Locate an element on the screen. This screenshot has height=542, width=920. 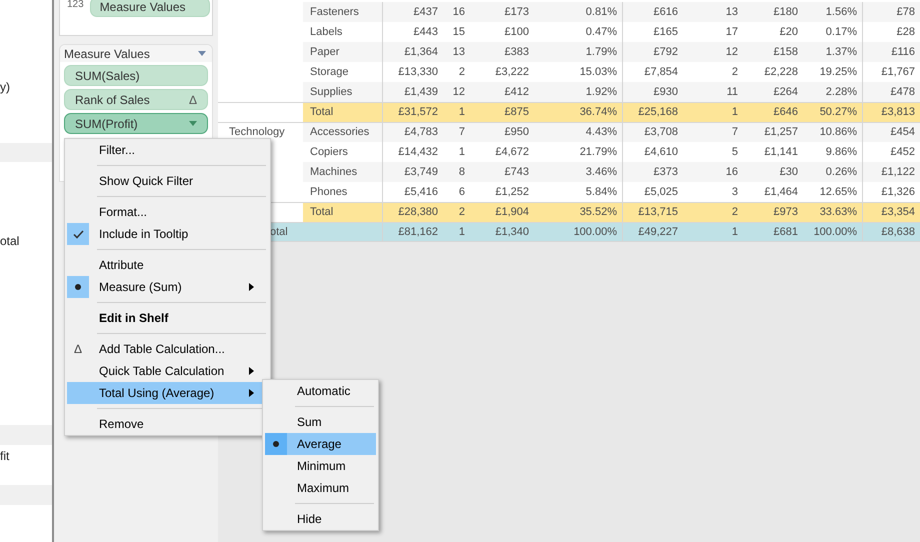
menu-item: Quick Table Calculation is located at coordinates (167, 371).